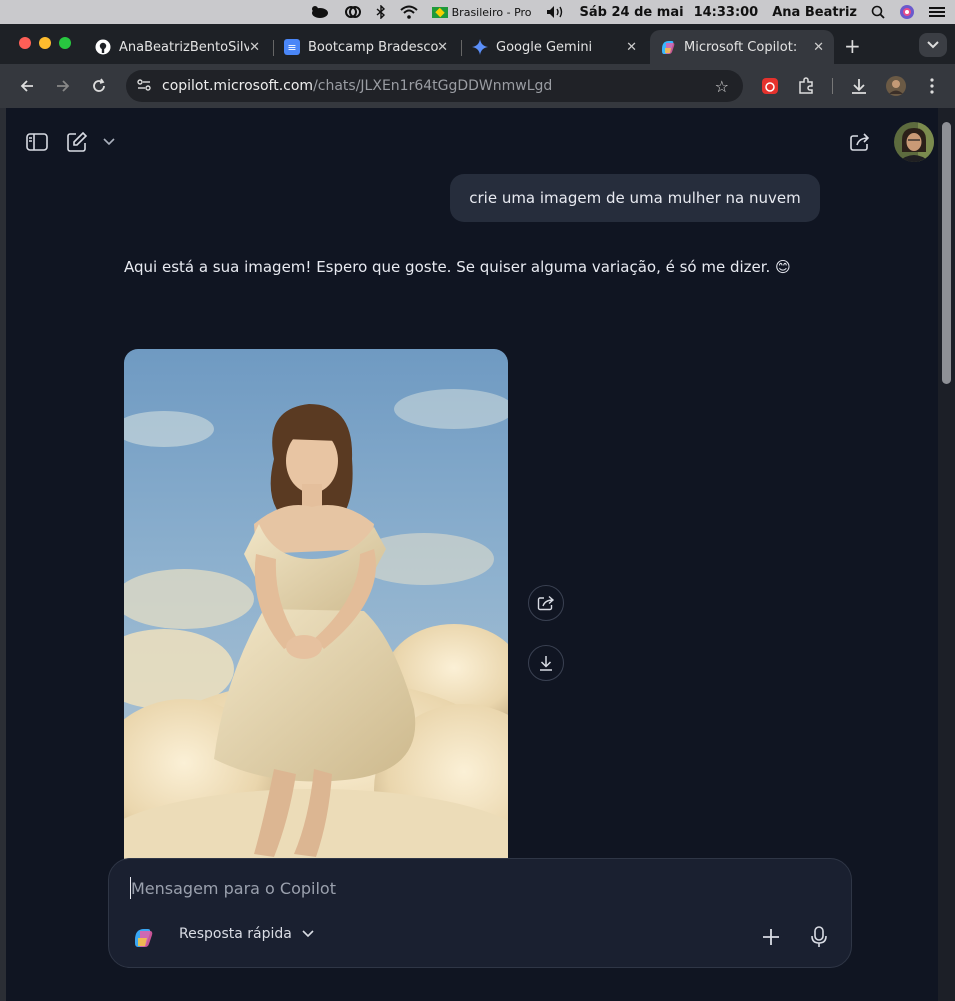 Image resolution: width=955 pixels, height=1001 pixels. What do you see at coordinates (914, 142) in the screenshot?
I see `user-avatar` at bounding box center [914, 142].